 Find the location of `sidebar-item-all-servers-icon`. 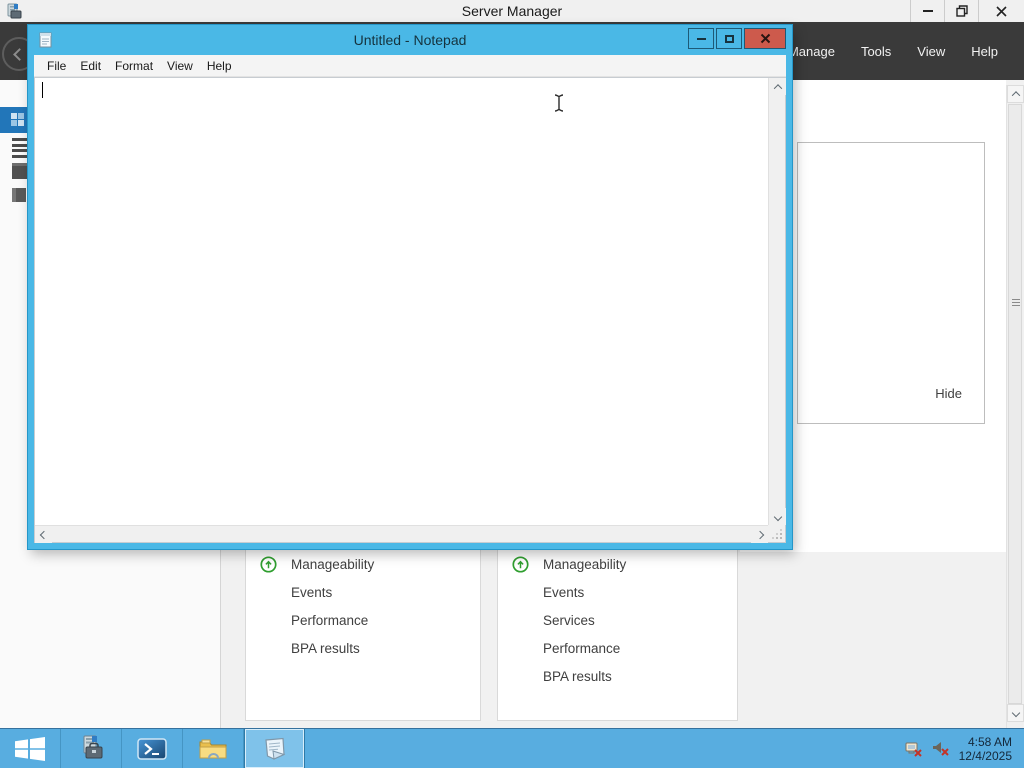

sidebar-item-all-servers-icon is located at coordinates (19, 171).